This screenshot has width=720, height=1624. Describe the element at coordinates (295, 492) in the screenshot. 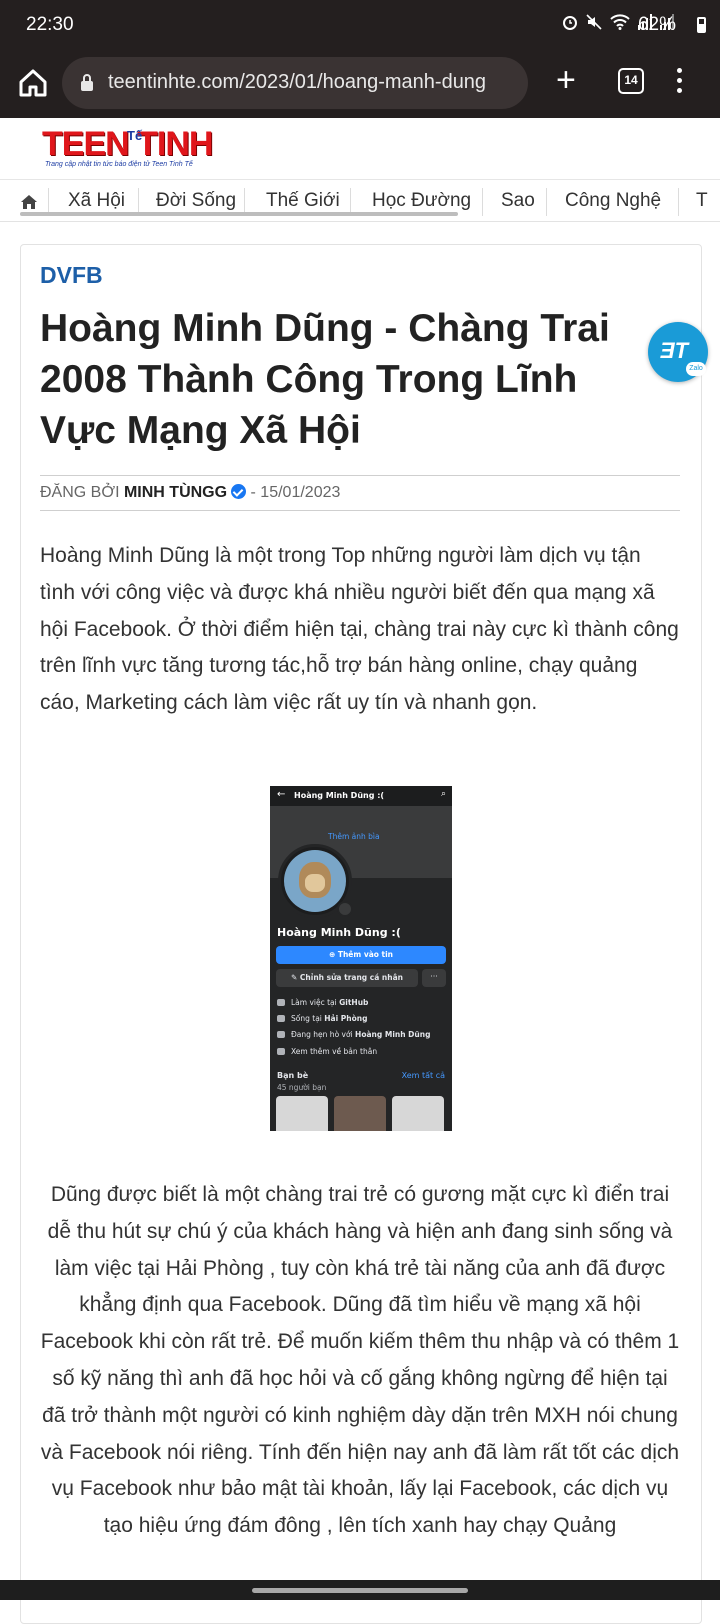

I see `post-date: - 15/01/2023` at that location.